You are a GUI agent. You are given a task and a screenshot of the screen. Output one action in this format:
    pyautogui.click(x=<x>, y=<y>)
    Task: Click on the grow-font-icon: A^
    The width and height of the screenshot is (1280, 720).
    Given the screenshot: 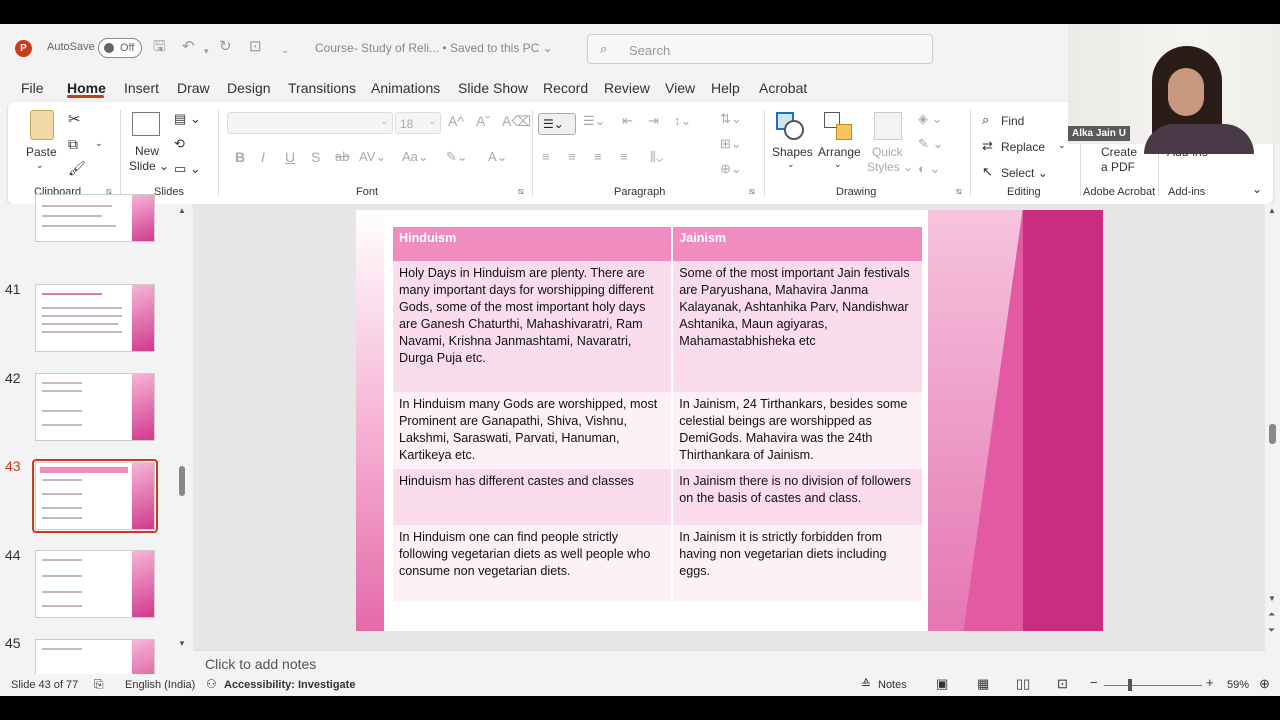 What is the action you would take?
    pyautogui.click(x=456, y=121)
    